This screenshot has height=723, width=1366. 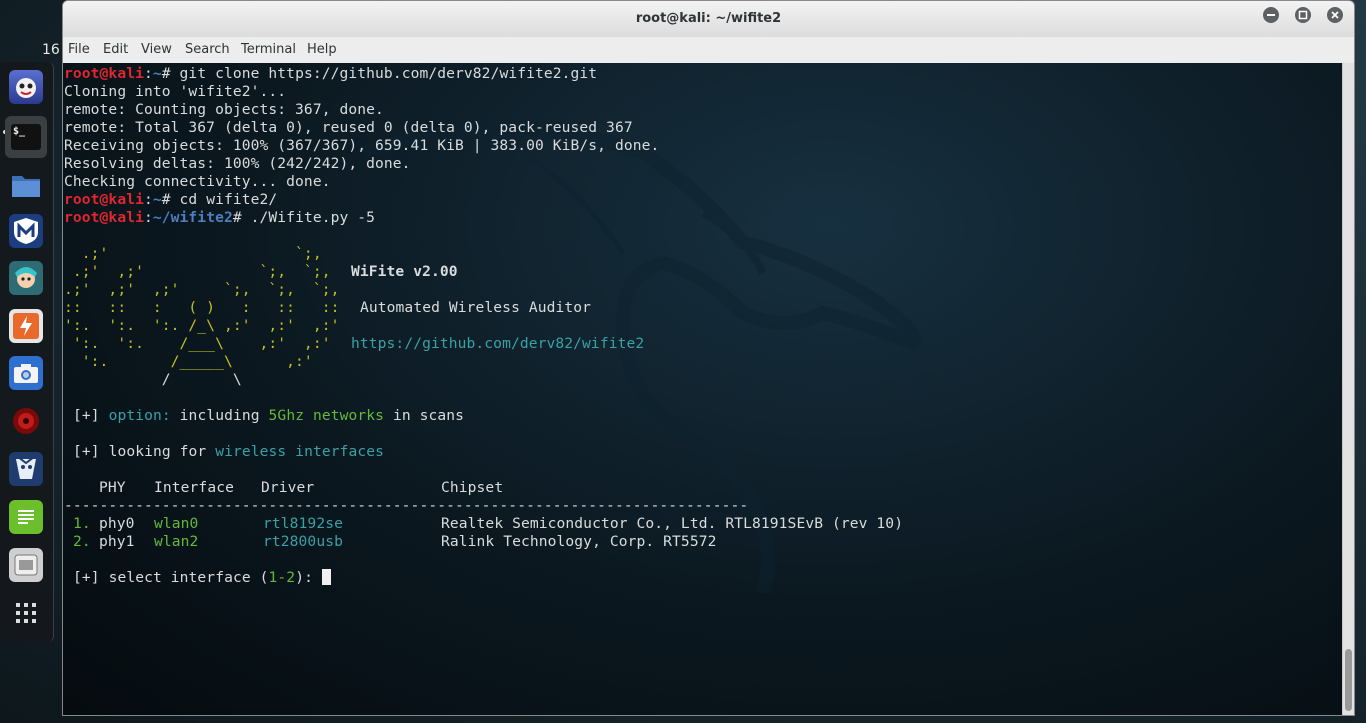 What do you see at coordinates (237, 163) in the screenshot?
I see `terminal-line-6: Resolving deltas: 100% (242/242), done.` at bounding box center [237, 163].